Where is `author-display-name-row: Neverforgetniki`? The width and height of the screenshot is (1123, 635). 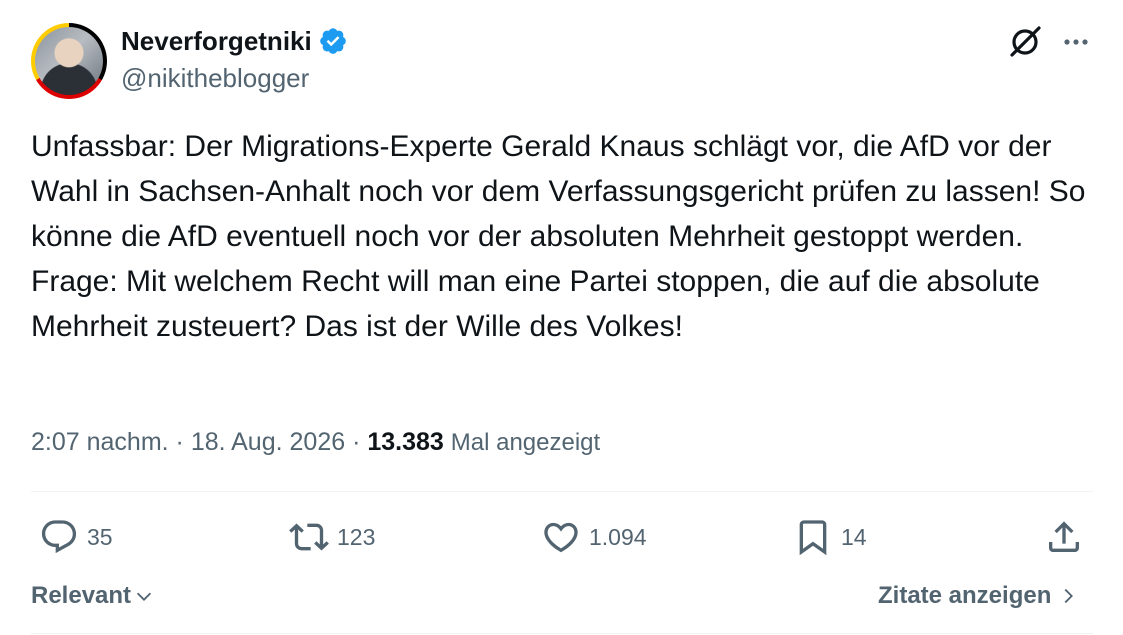 author-display-name-row: Neverforgetniki is located at coordinates (234, 41).